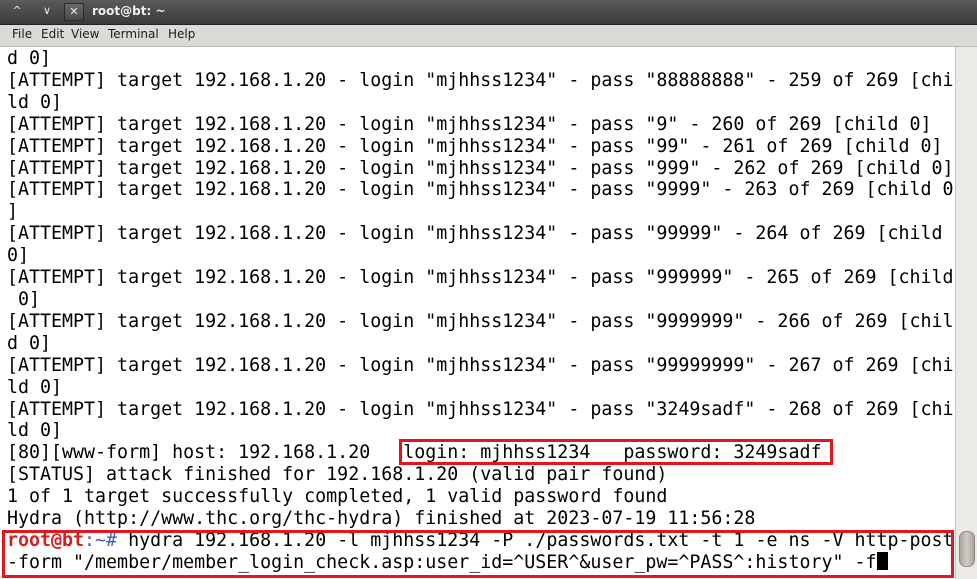 The height and width of the screenshot is (579, 977). What do you see at coordinates (129, 11) in the screenshot?
I see `window-title: root@bt: ~` at bounding box center [129, 11].